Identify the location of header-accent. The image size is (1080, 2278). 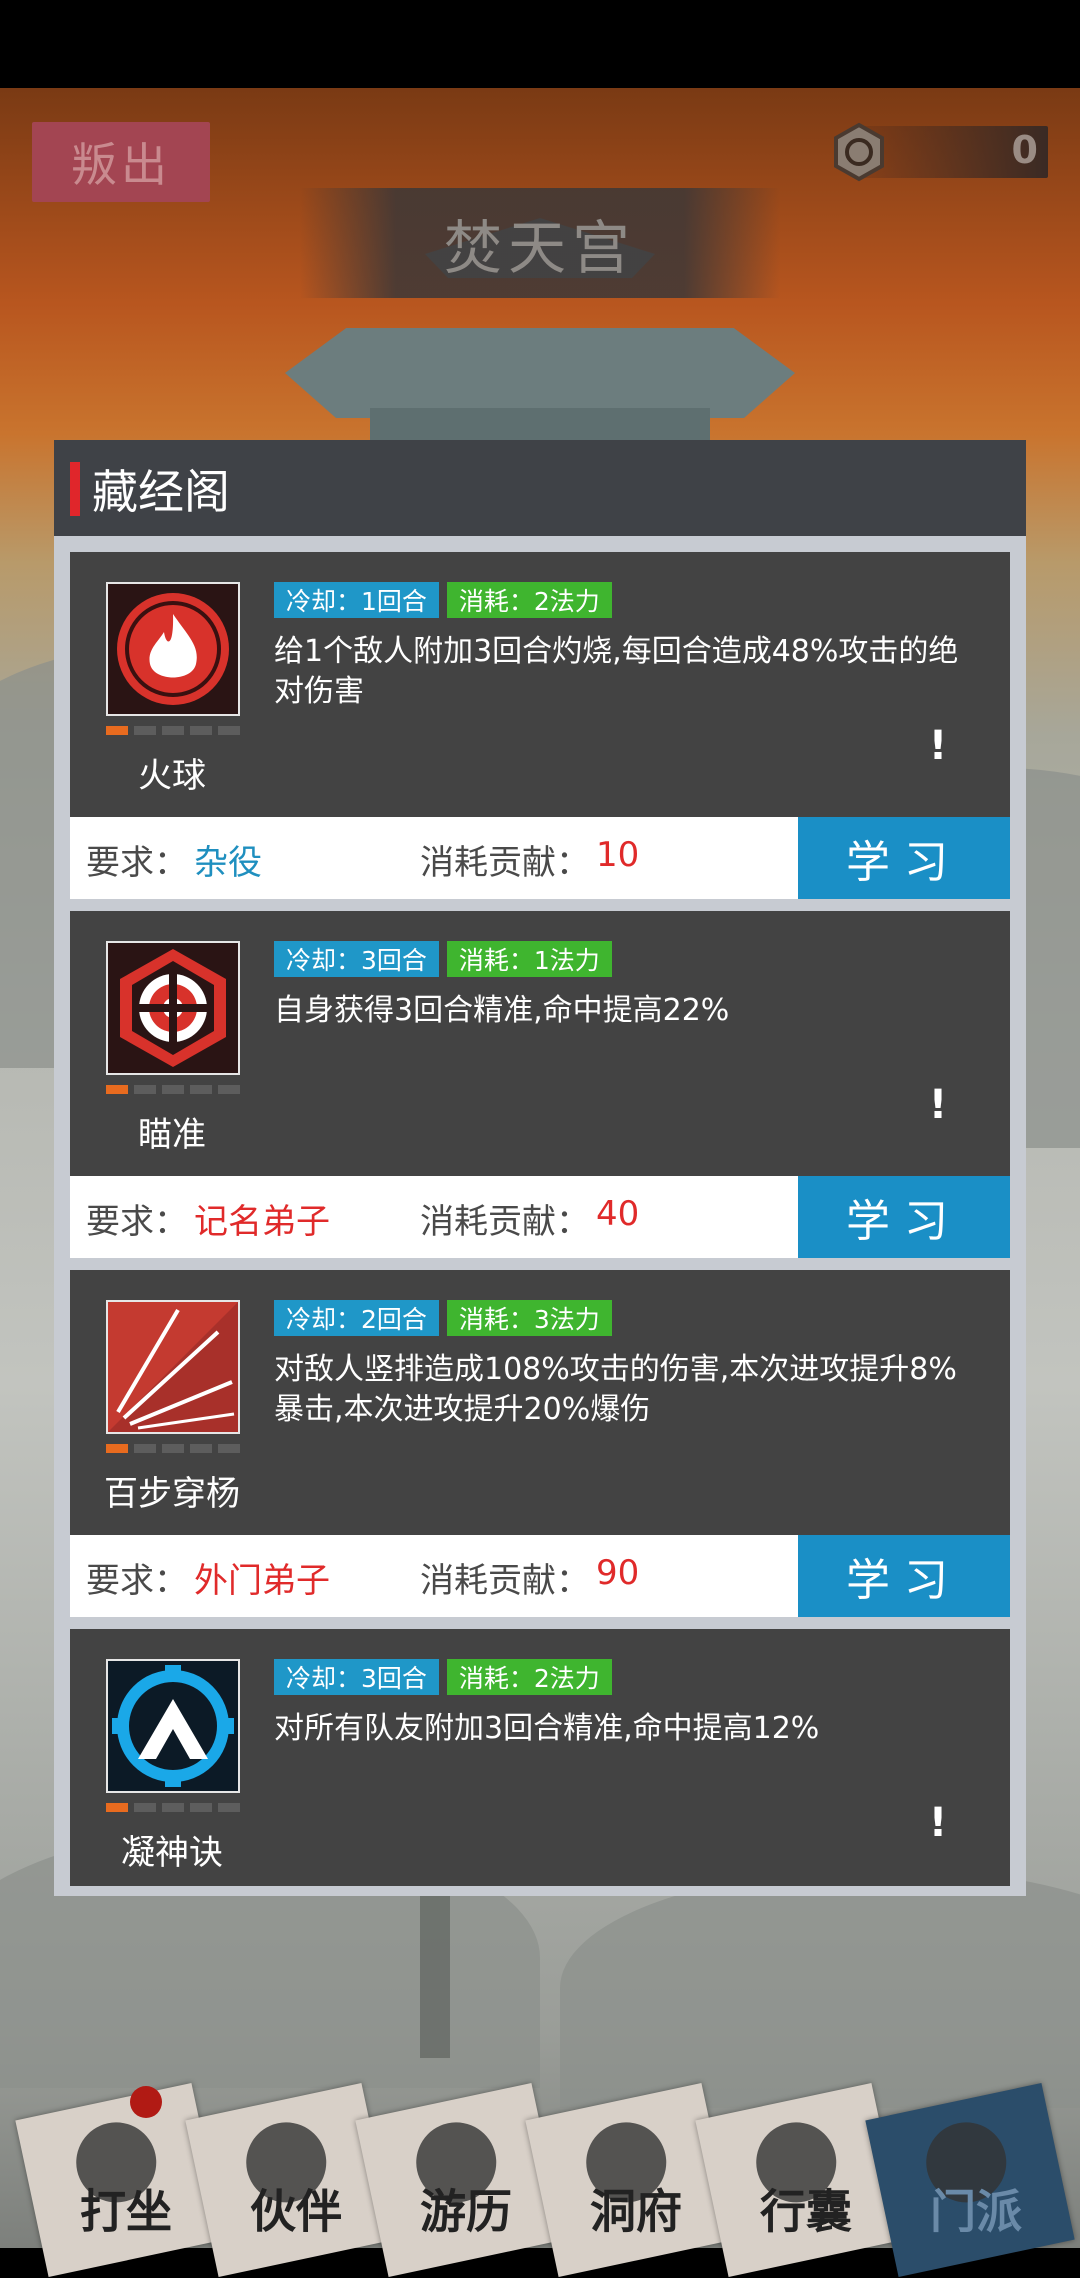
(75, 489).